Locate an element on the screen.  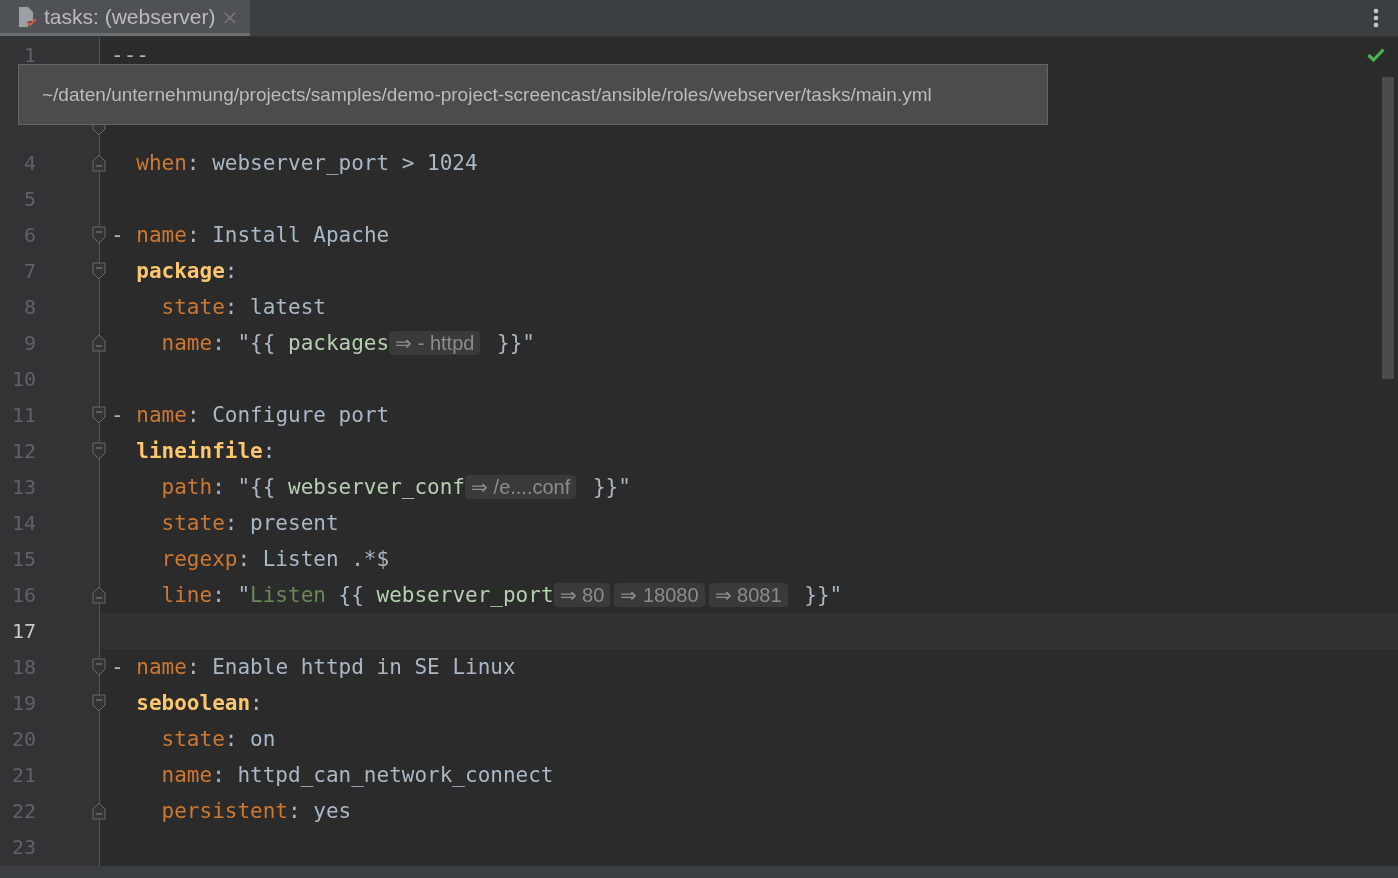
checkmark-icon is located at coordinates (1376, 55).